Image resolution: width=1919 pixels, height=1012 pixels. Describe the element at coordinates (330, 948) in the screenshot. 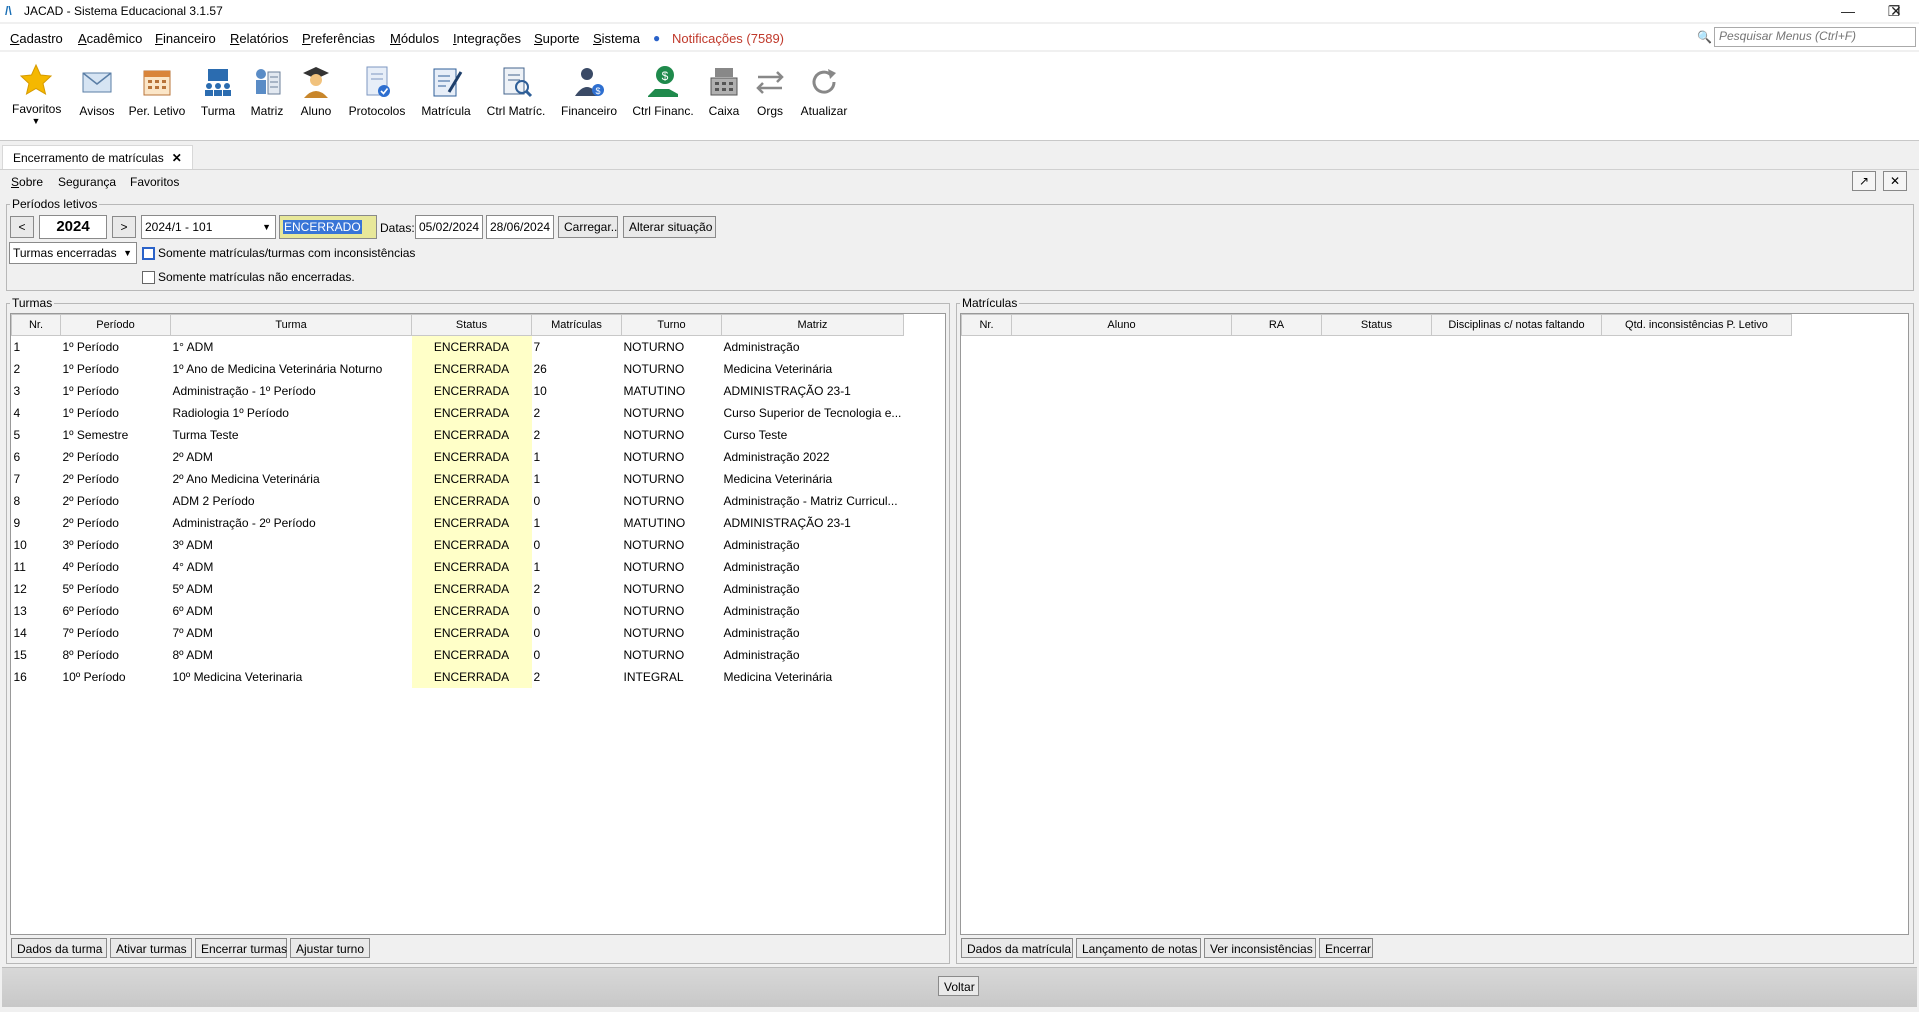

I see `ajustar-turno-button: Ajustar turno` at that location.